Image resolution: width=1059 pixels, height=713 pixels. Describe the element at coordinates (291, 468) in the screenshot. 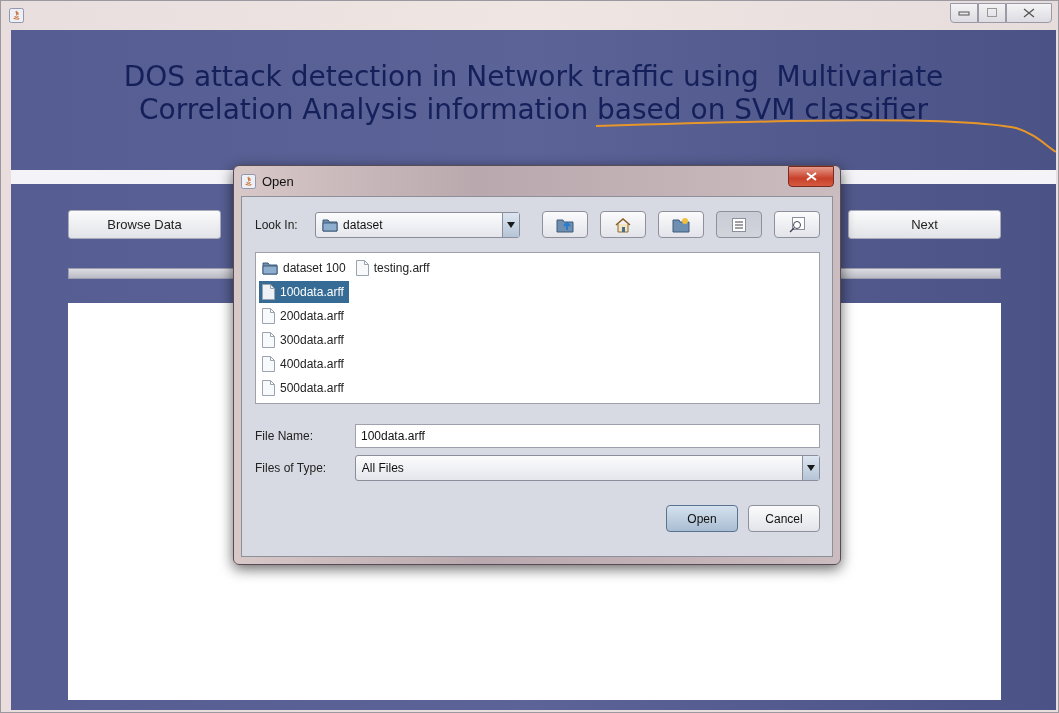

I see `field-label: Files of Type:` at that location.